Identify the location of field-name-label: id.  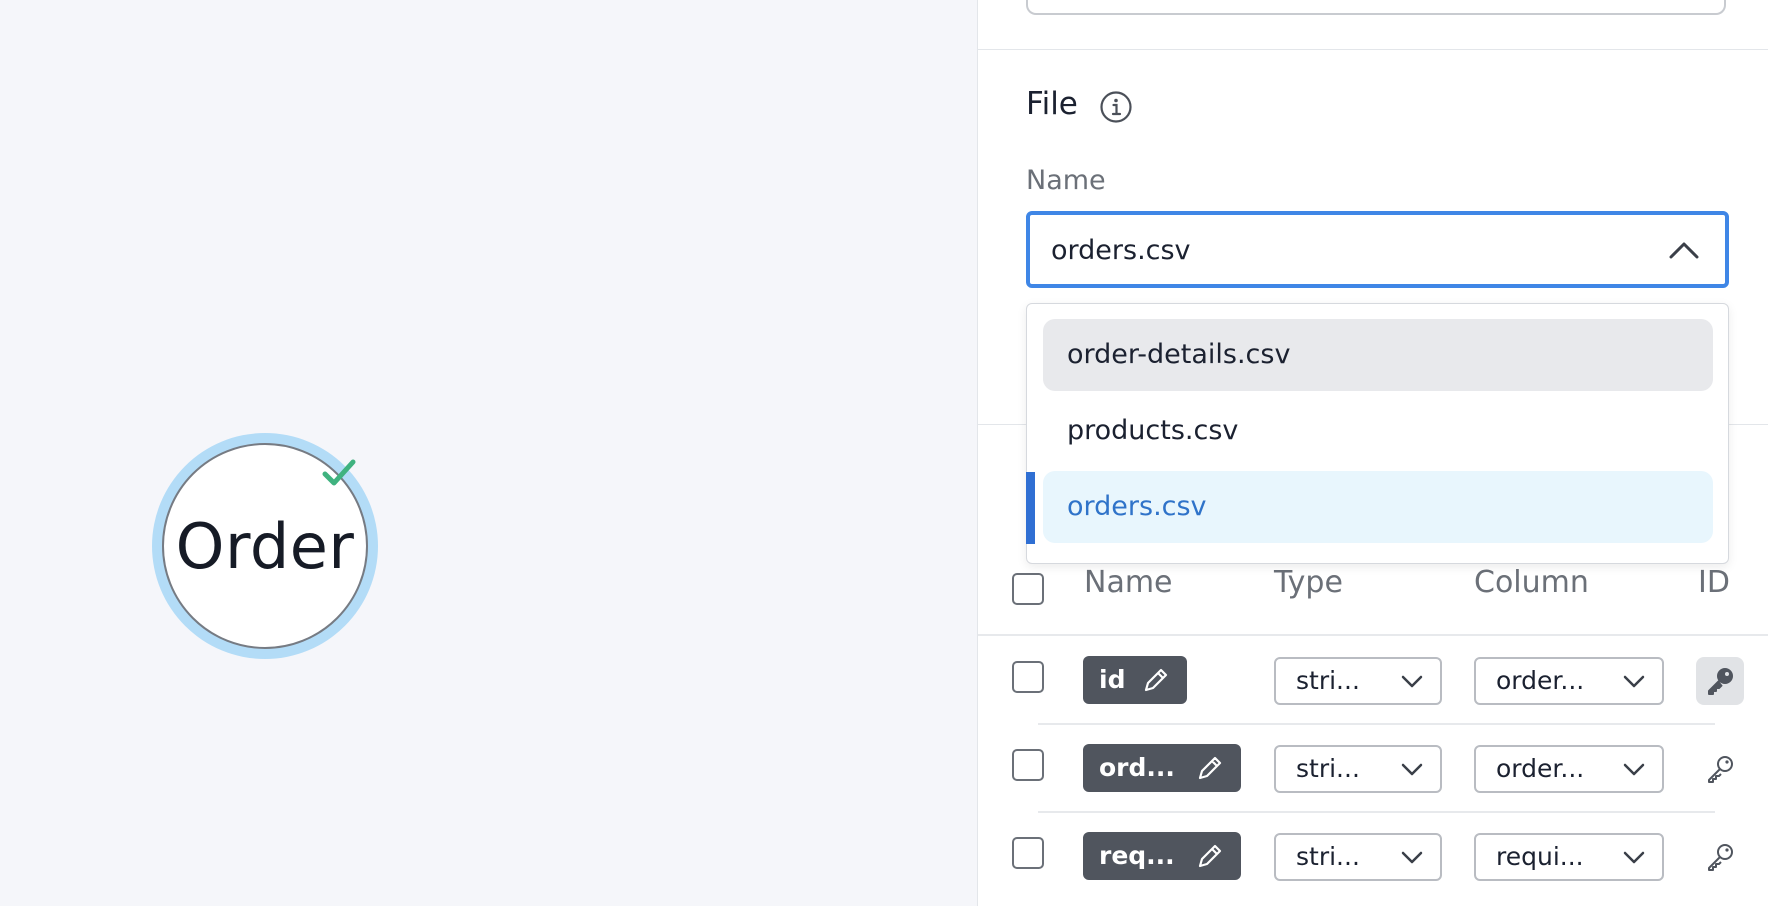
(1112, 679).